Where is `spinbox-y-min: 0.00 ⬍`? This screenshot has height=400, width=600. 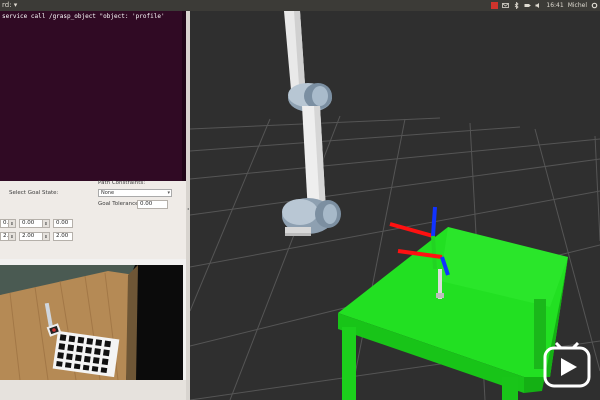
spinbox-y-min: 0.00 ⬍ is located at coordinates (34, 223).